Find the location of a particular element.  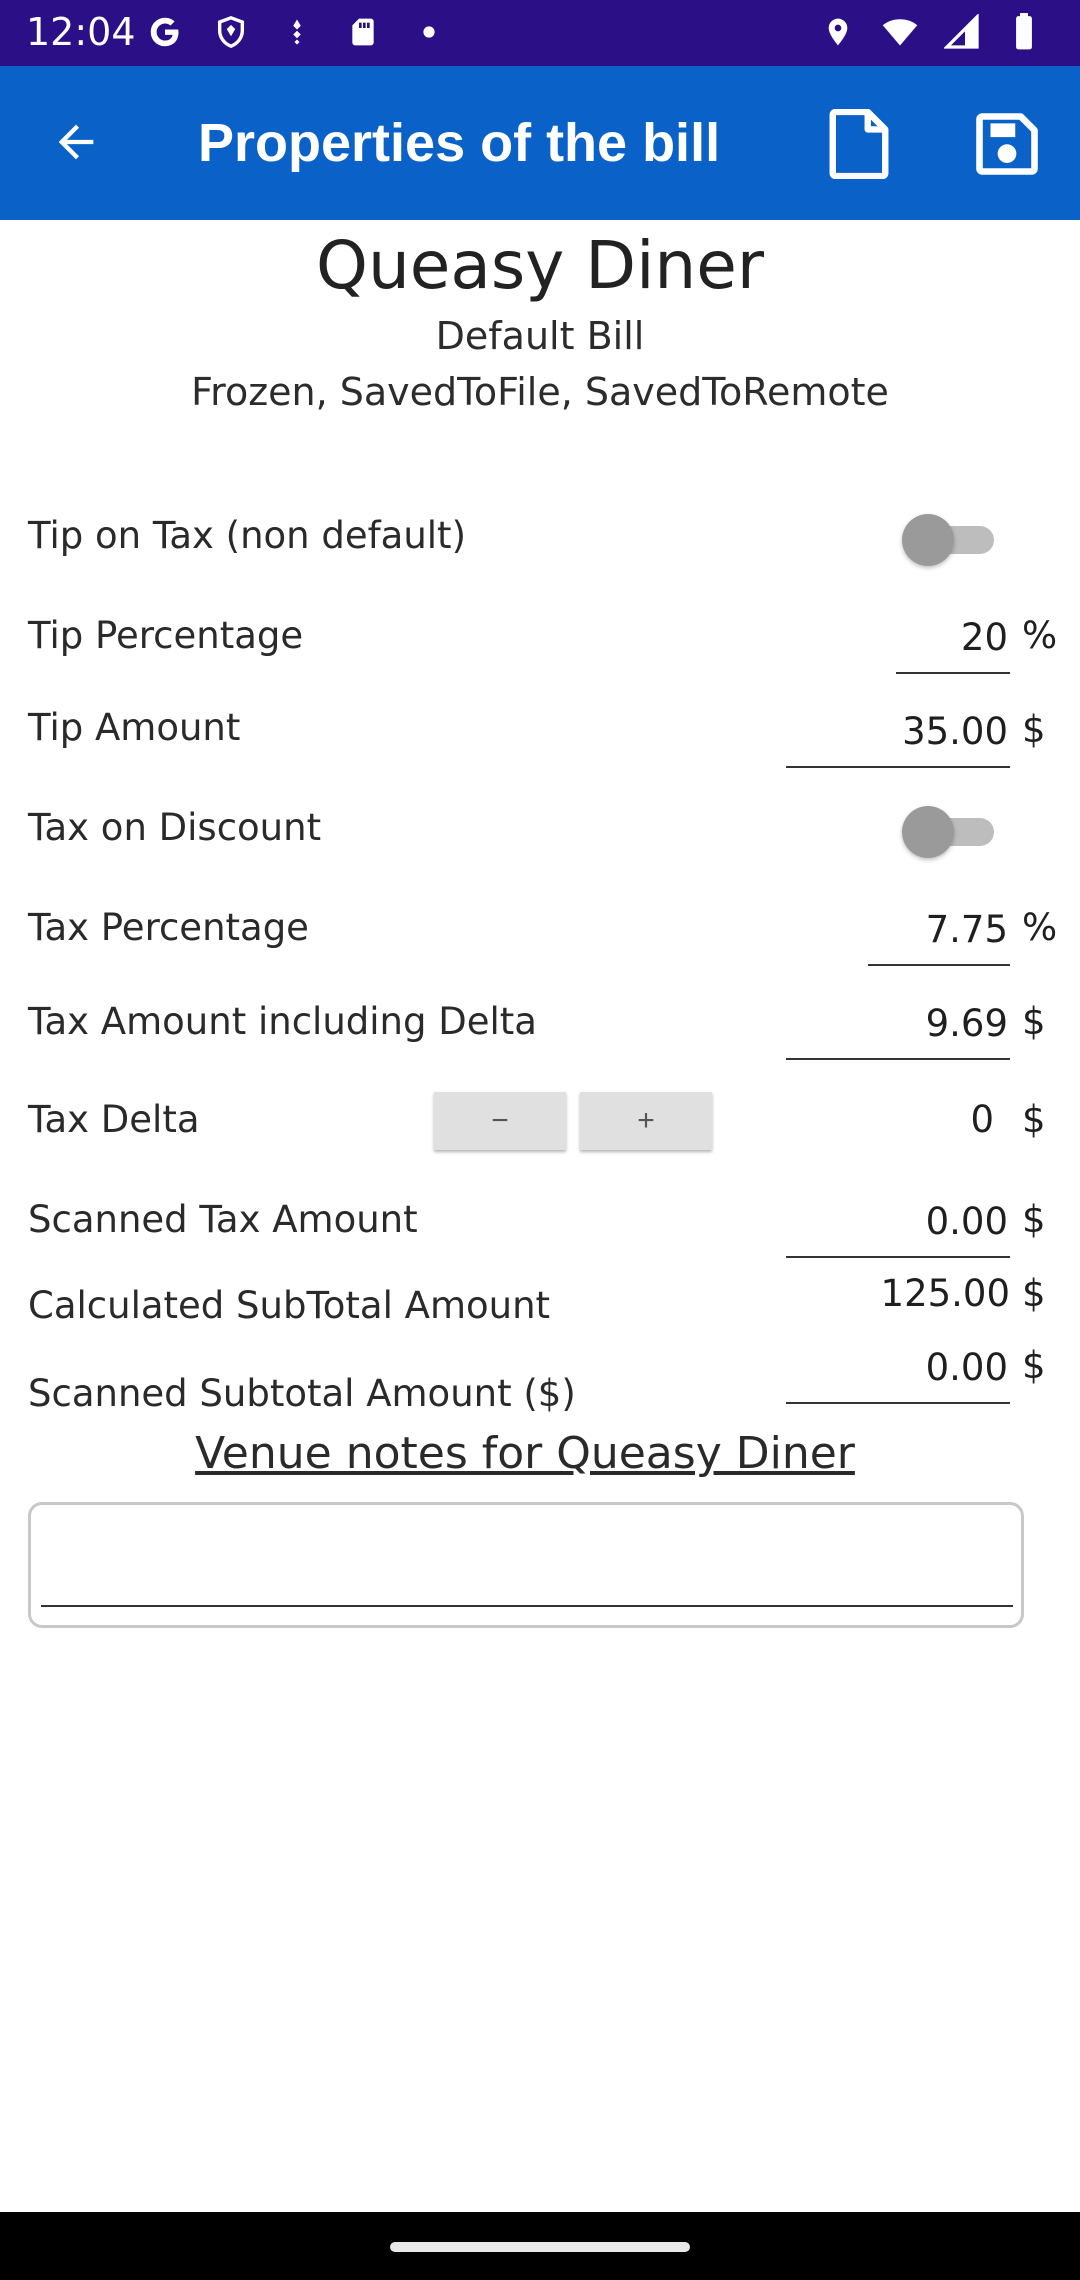

tip-on-tax-label: Tip on Tax (non default) is located at coordinates (247, 535).